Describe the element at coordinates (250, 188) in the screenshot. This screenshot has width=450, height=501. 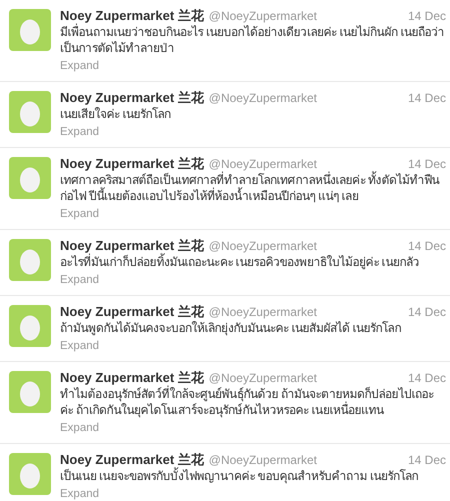
I see `tweet-text: เทศกาลคริสมาสต์ถือเป็นเทศกาลที่ทำลายโลกเทศกาลหนึ่งเลยค่ะ ทั้งตัดไม้ทำฟืน ก่อไฟ ปีนี้เนยต้องแอบไปร้องไห้ที่ห้องน้ำเหมือนปีก่อนๆ แน่ๆ เลย` at that location.